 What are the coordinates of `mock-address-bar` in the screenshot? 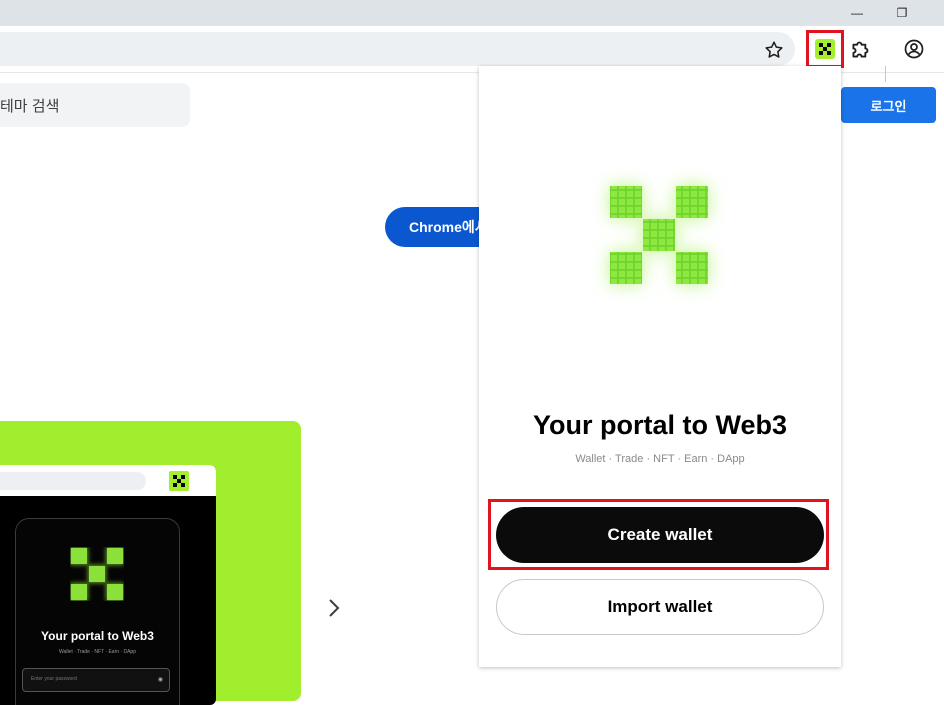 It's located at (73, 481).